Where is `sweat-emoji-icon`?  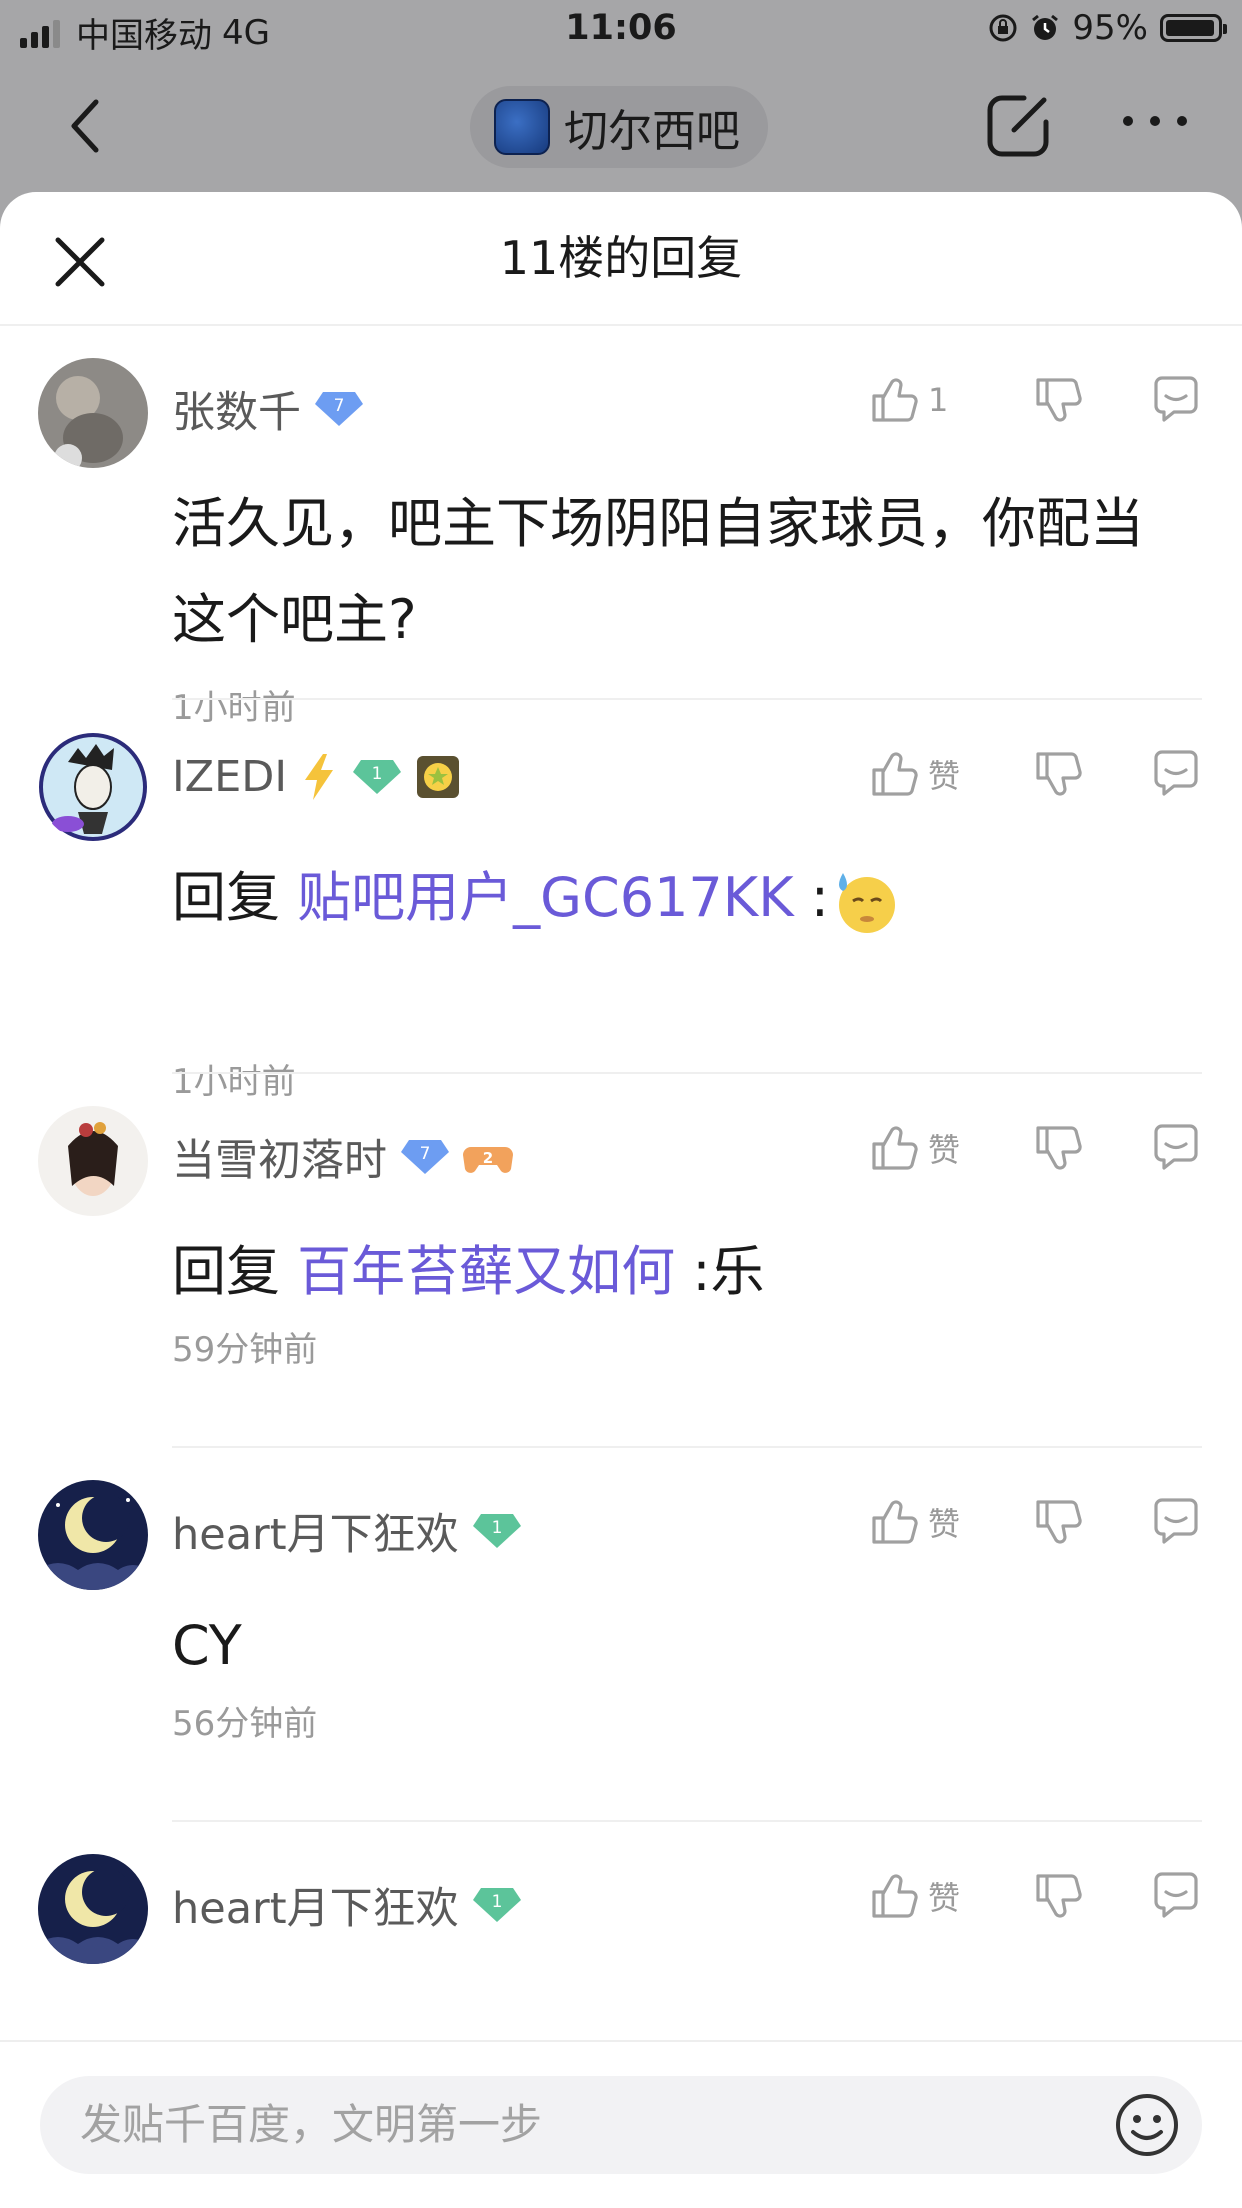
sweat-emoji-icon is located at coordinates (867, 903).